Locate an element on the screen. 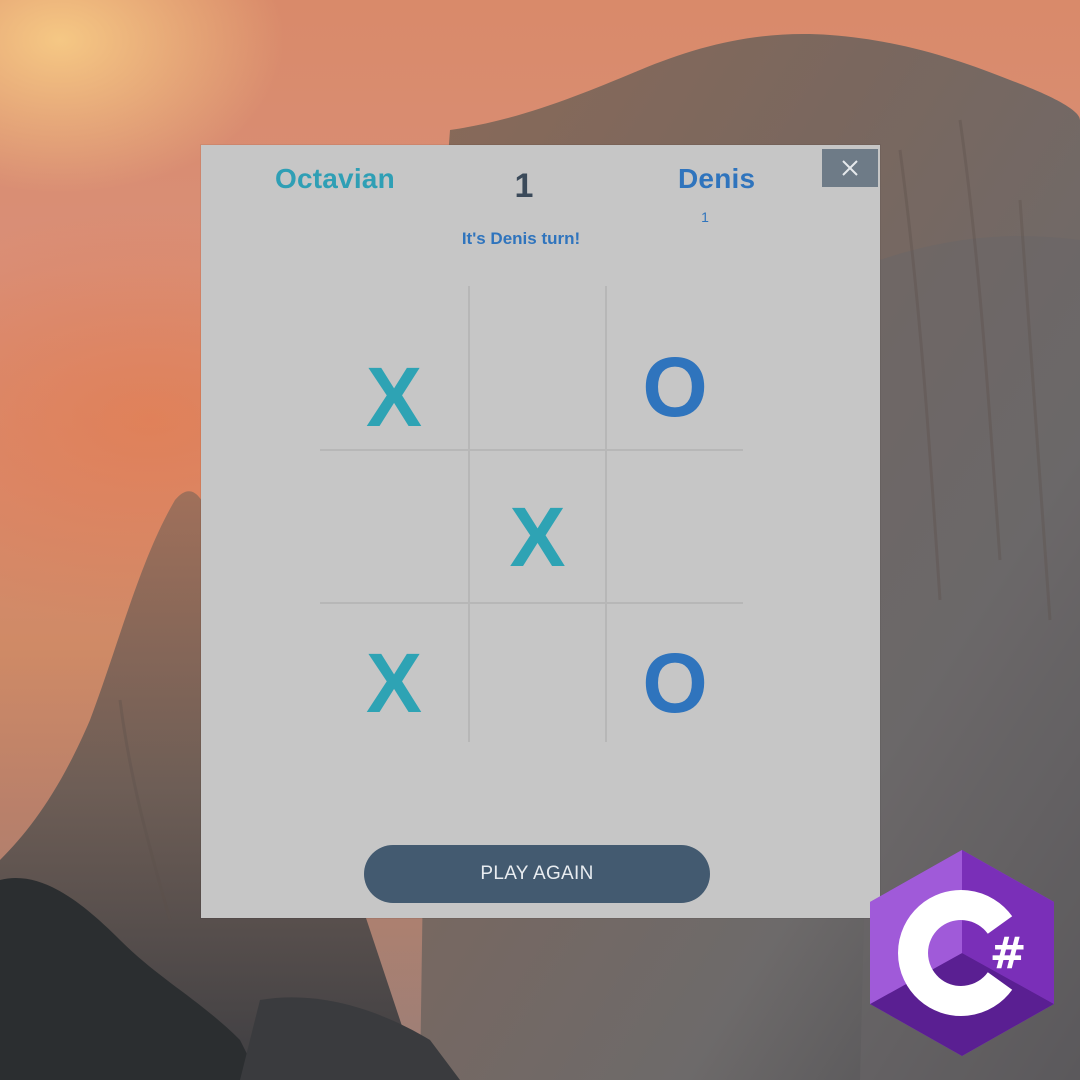 The height and width of the screenshot is (1080, 1080). board-cell-4: X is located at coordinates (537, 526).